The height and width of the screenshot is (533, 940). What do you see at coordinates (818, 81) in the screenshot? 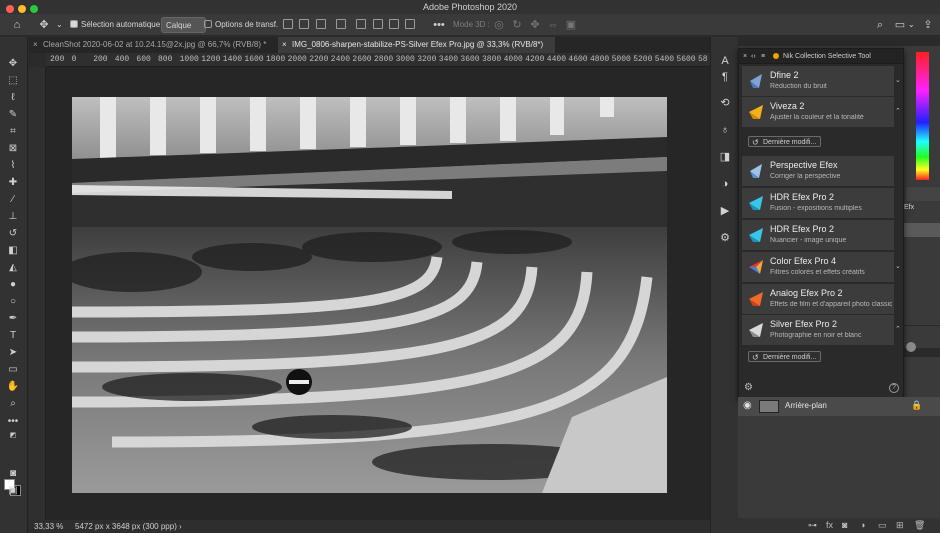
I see `nik-item-dfine: Dfine 2 Réduction du bruit` at bounding box center [818, 81].